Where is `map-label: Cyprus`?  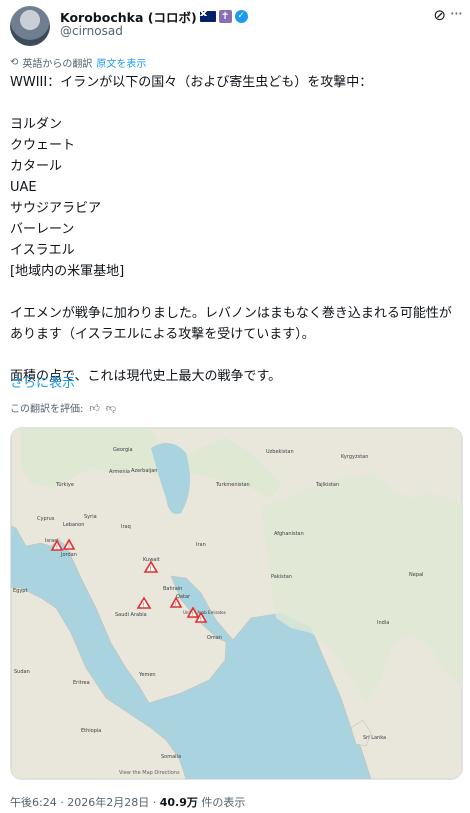
map-label: Cyprus is located at coordinates (46, 519).